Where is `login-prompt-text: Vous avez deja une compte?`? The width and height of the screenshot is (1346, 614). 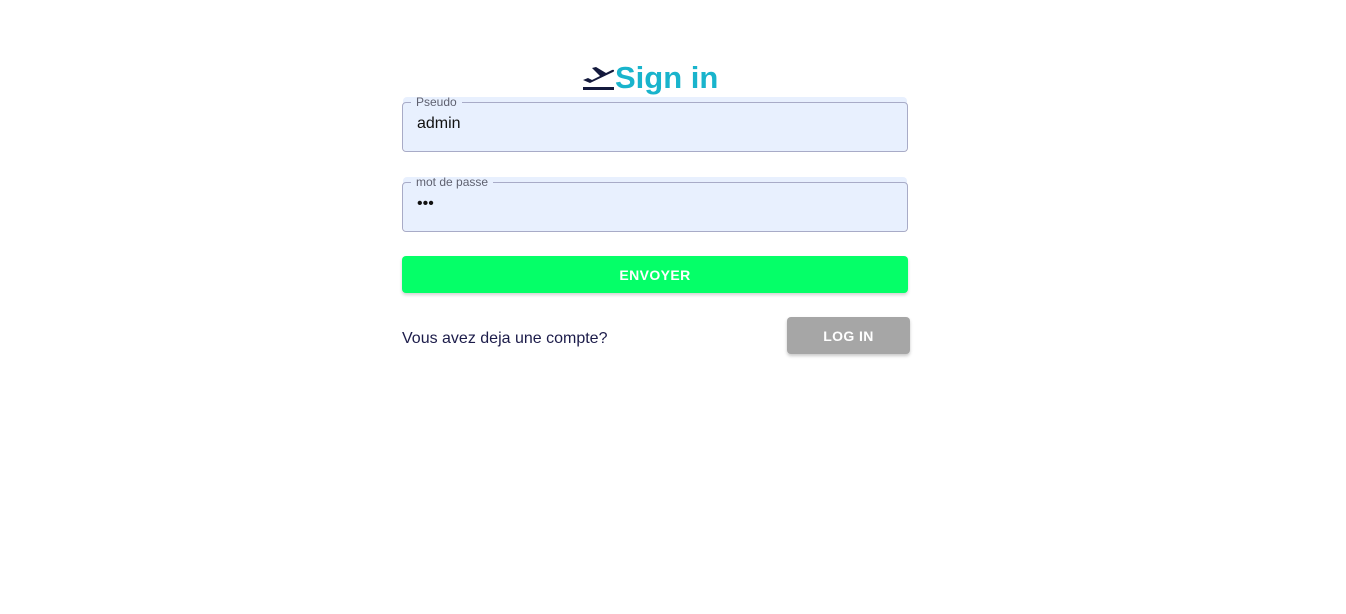
login-prompt-text: Vous avez deja une compte? is located at coordinates (505, 338).